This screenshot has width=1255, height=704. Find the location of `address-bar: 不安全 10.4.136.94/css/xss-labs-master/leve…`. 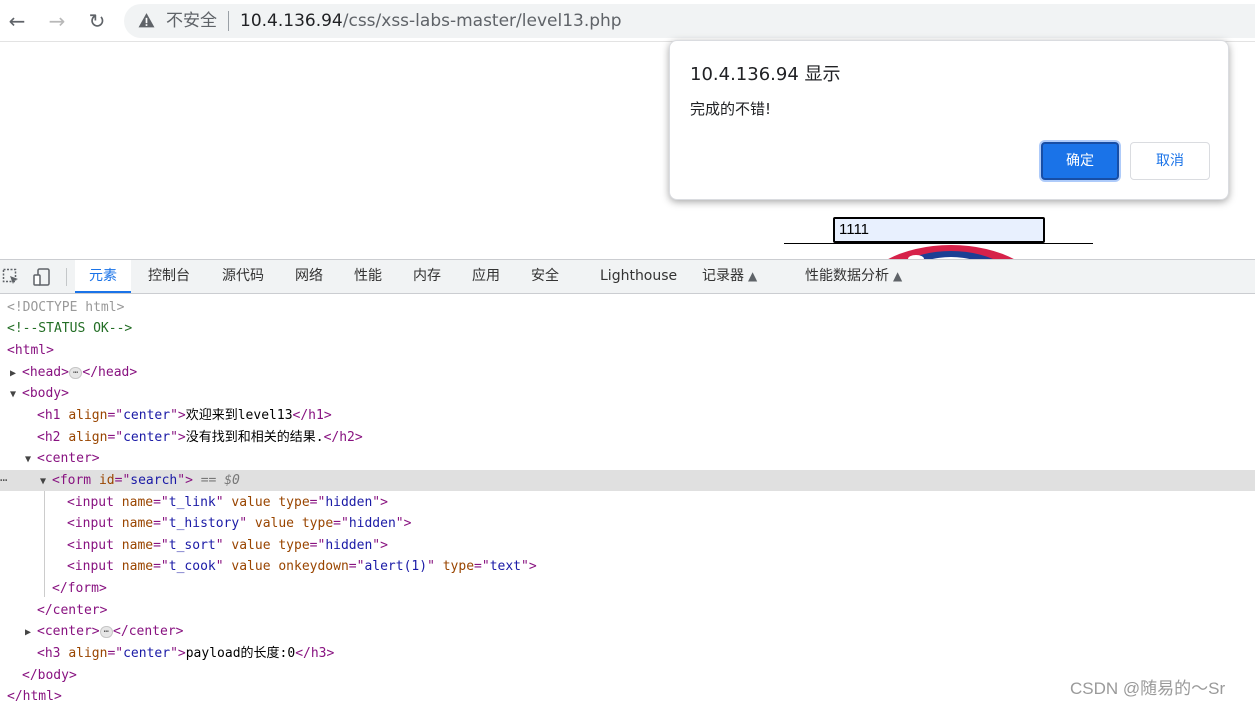

address-bar: 不安全 10.4.136.94/css/xss-labs-master/leve… is located at coordinates (689, 21).